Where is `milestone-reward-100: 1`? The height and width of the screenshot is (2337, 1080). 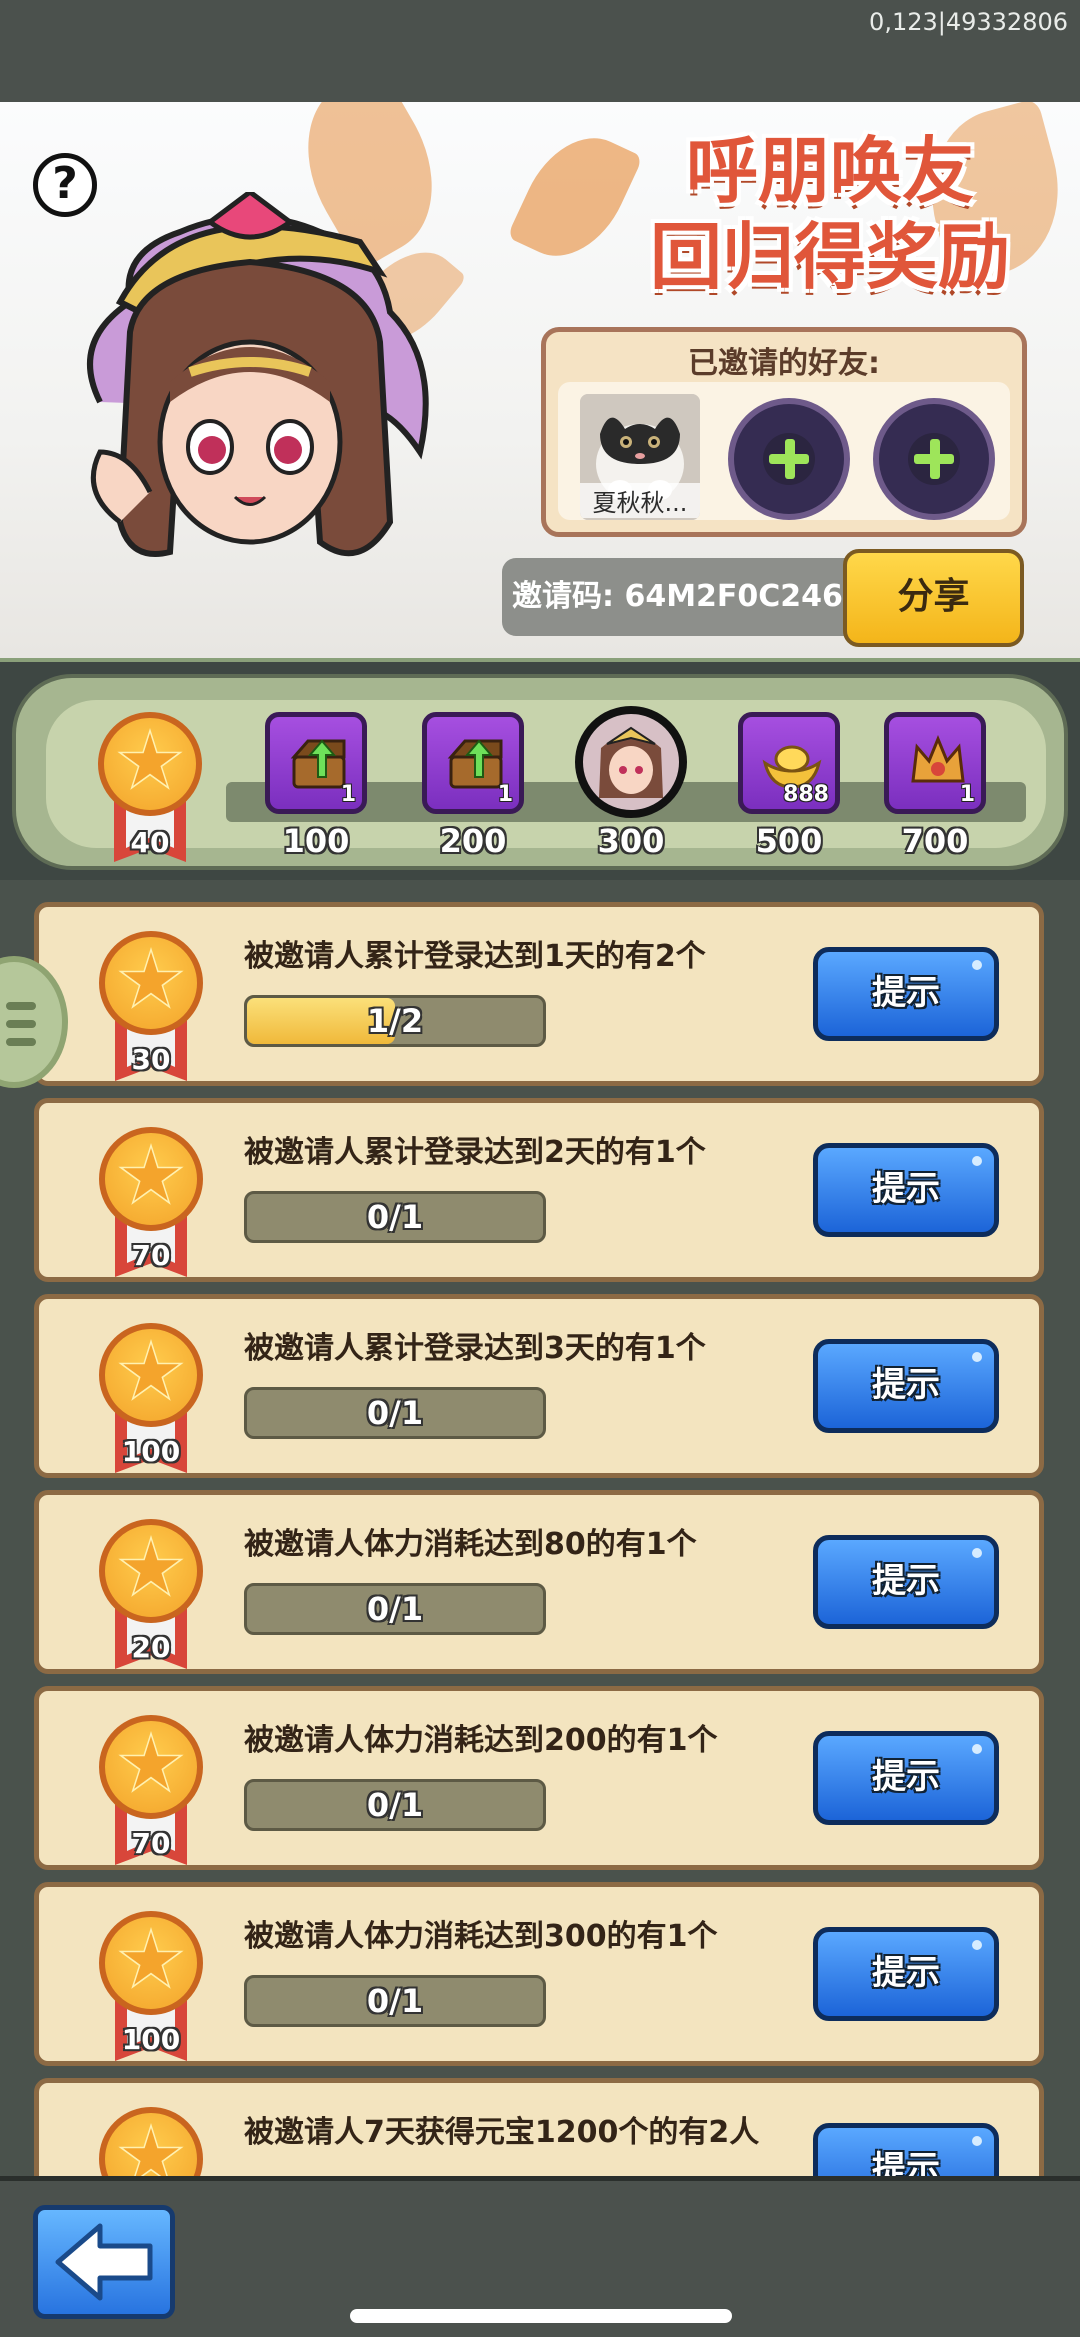
milestone-reward-100: 1 is located at coordinates (316, 763).